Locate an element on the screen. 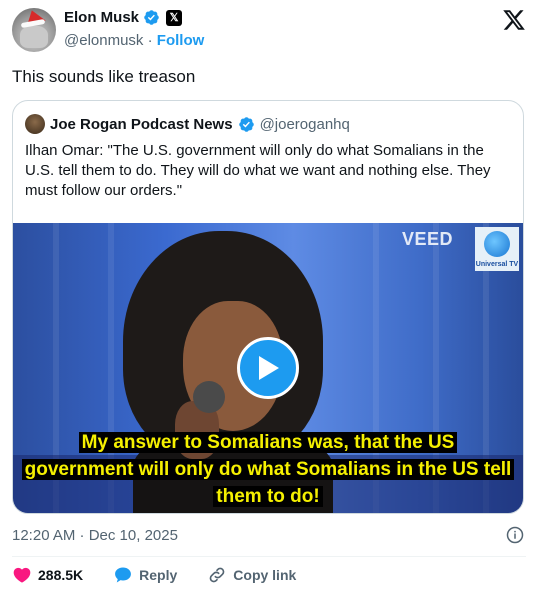  logo-text: Universal TV is located at coordinates (497, 264).